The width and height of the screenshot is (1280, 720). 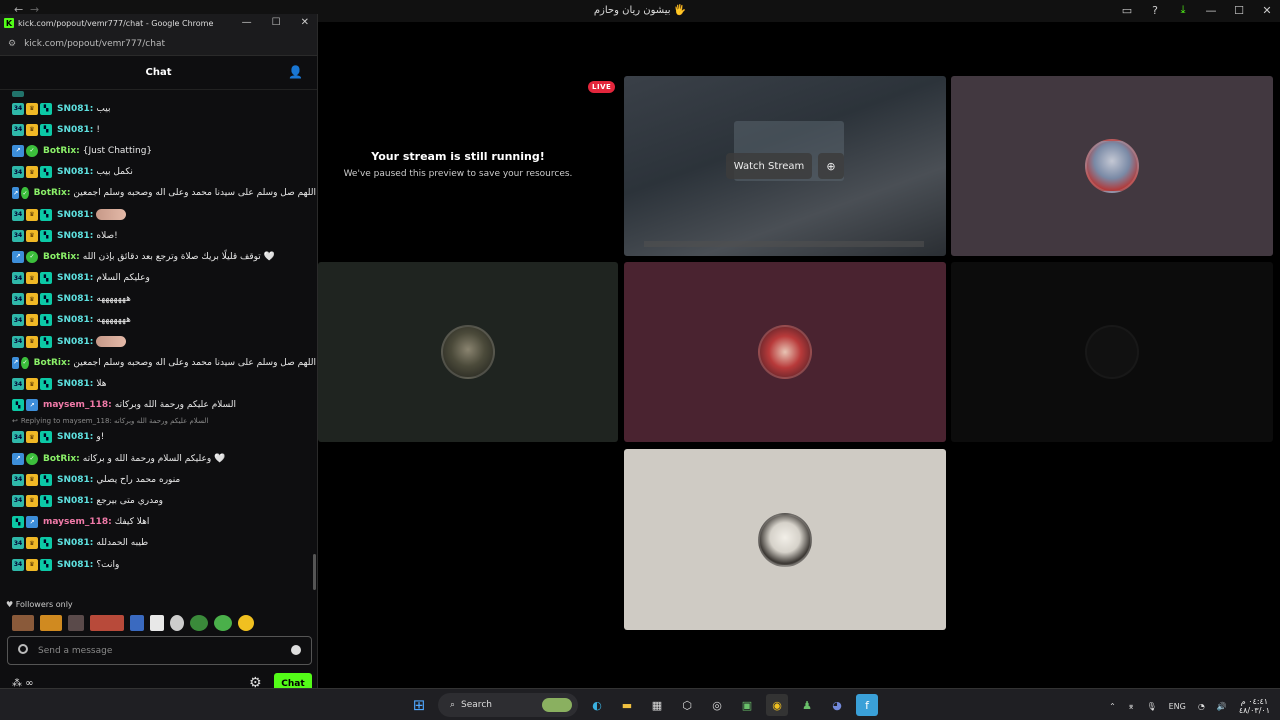 What do you see at coordinates (158, 235) in the screenshot?
I see `chat-message: 34 ♛ ▚ SN081: صلاه!` at bounding box center [158, 235].